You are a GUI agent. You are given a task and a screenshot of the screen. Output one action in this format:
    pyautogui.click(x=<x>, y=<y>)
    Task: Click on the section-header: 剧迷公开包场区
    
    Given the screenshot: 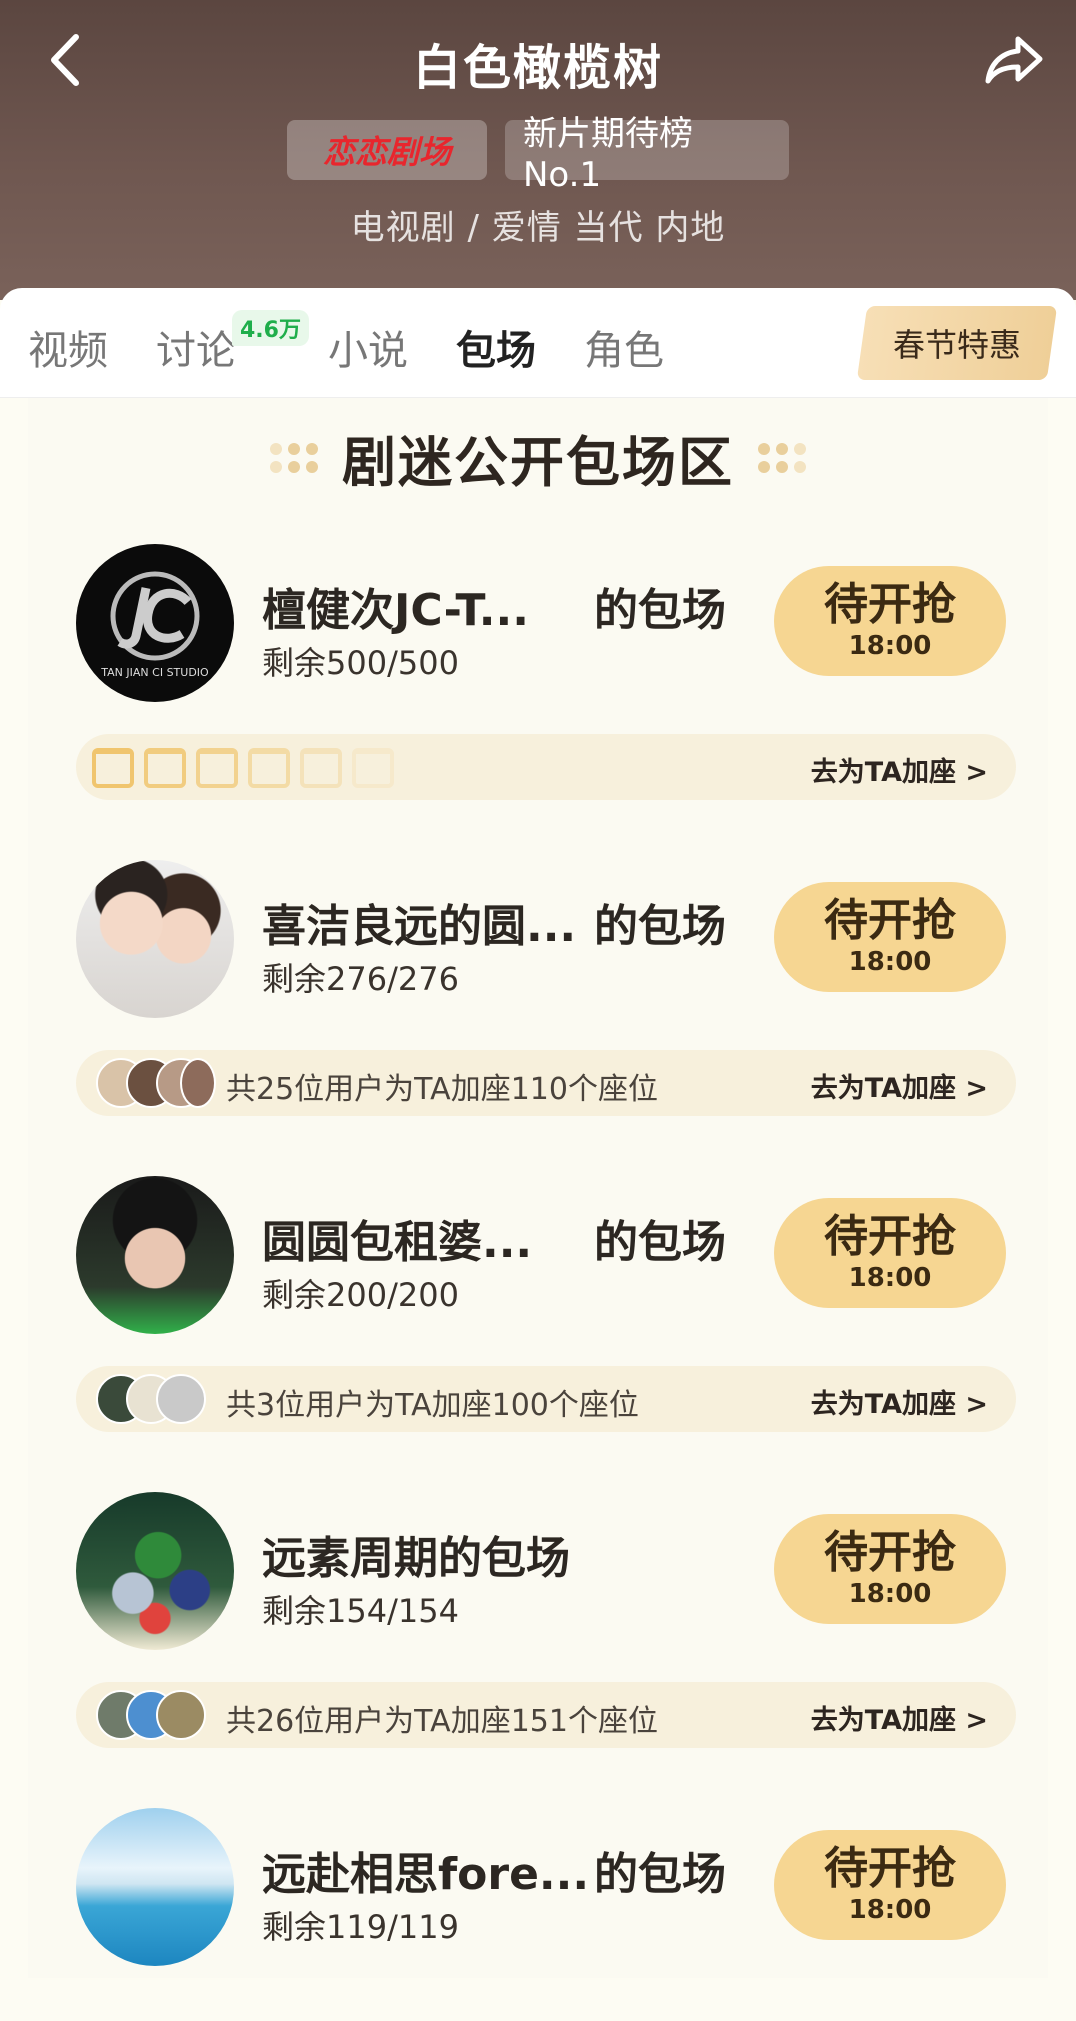 What is the action you would take?
    pyautogui.click(x=538, y=457)
    